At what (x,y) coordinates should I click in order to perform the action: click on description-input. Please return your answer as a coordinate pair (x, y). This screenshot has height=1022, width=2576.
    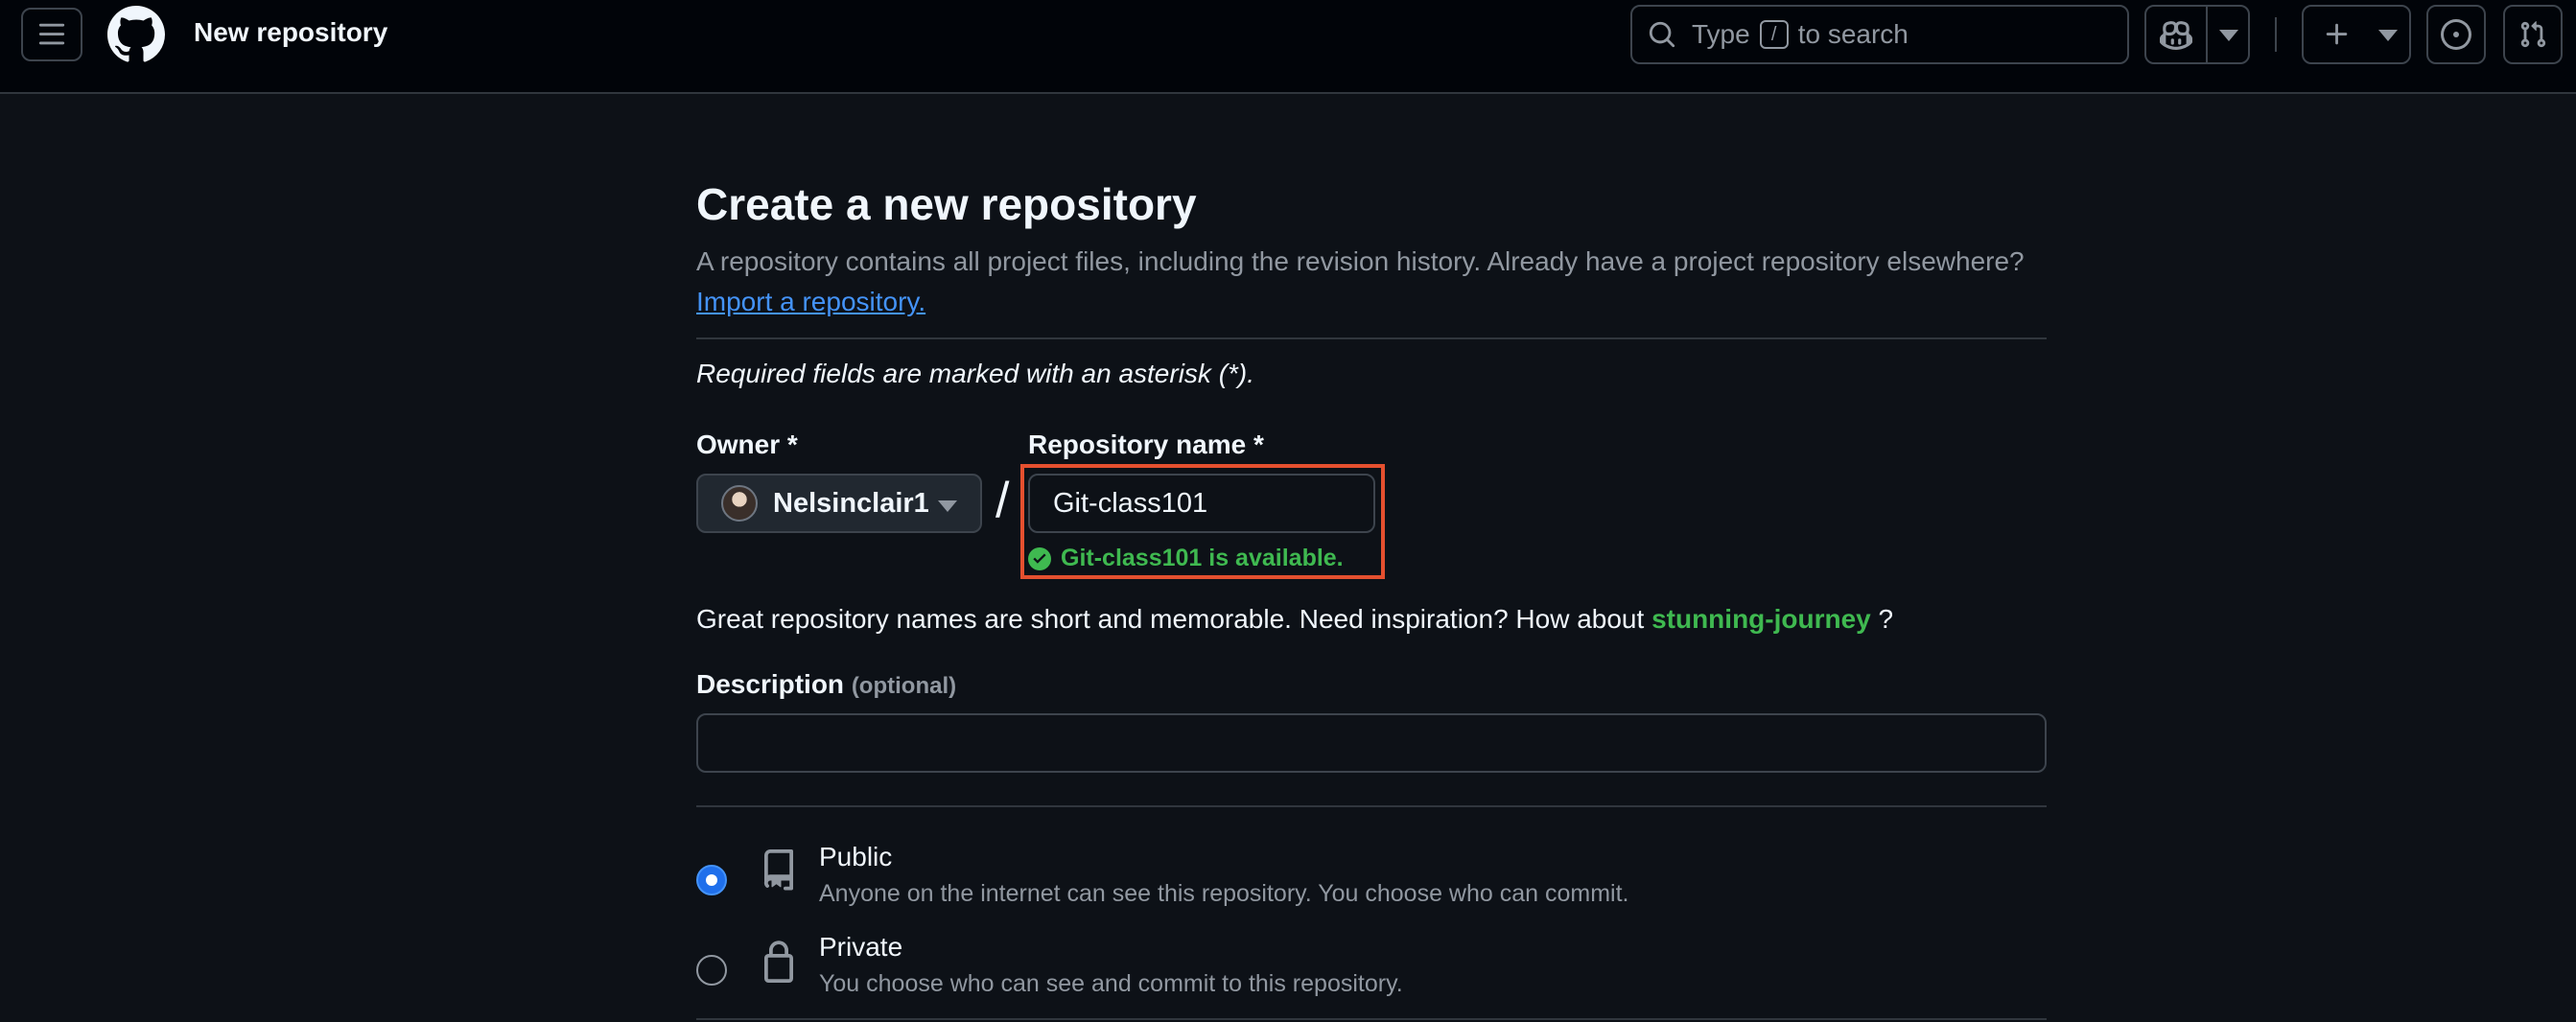
    Looking at the image, I should click on (1371, 743).